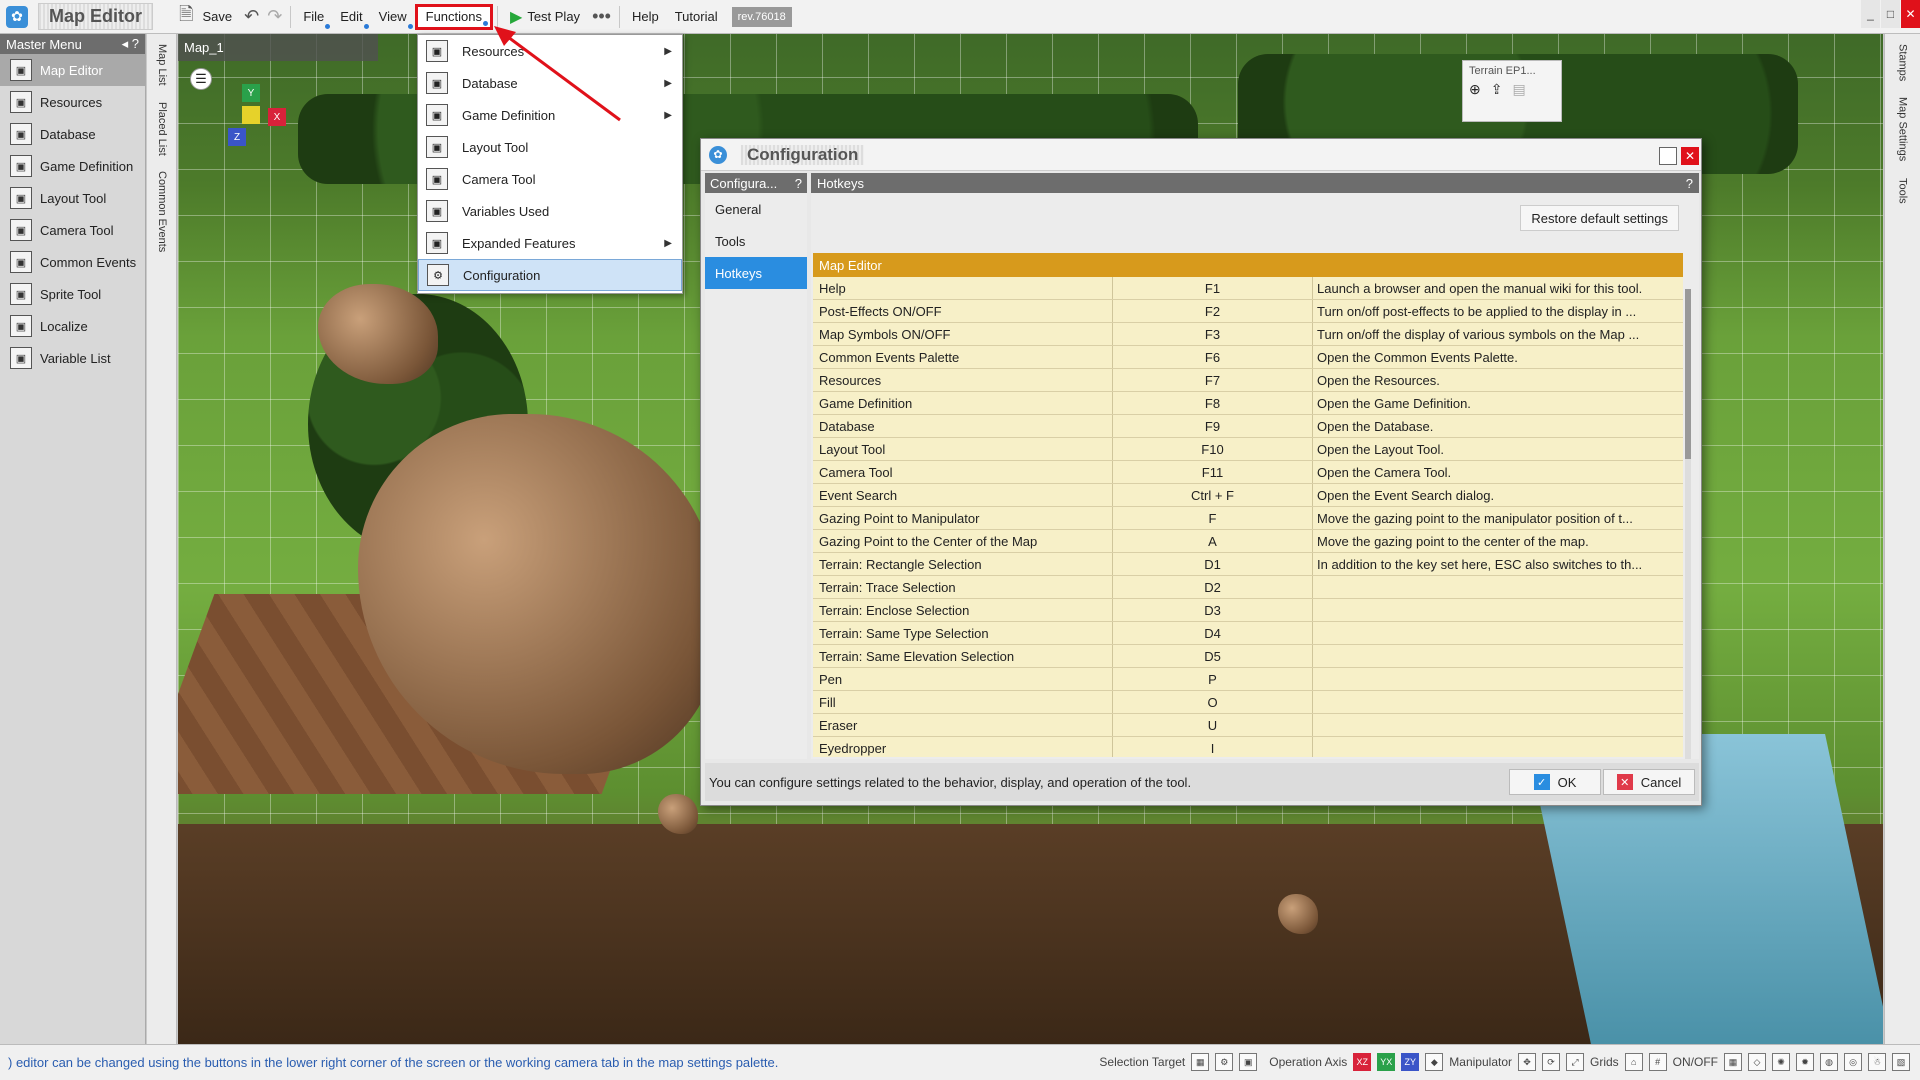  What do you see at coordinates (1213, 587) in the screenshot?
I see `hotkey-key: D2` at bounding box center [1213, 587].